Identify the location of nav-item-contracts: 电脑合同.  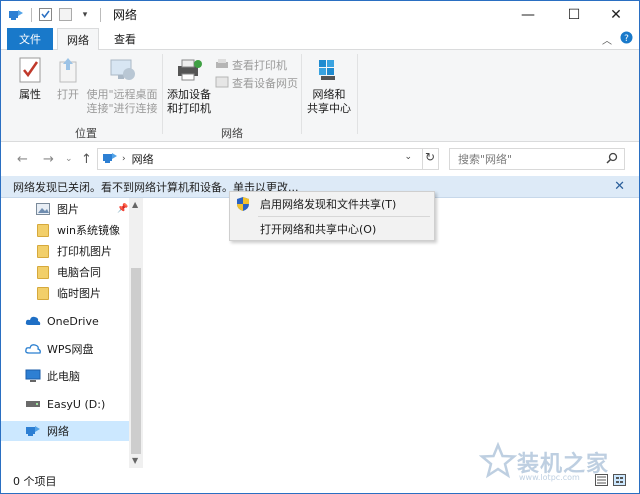
(65, 272).